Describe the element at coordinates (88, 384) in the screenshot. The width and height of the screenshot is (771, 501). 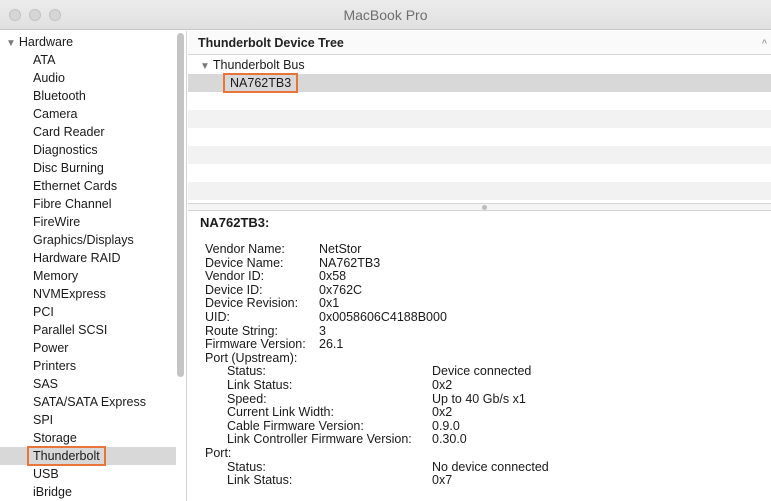
I see `sidebar-item-sas: SAS` at that location.